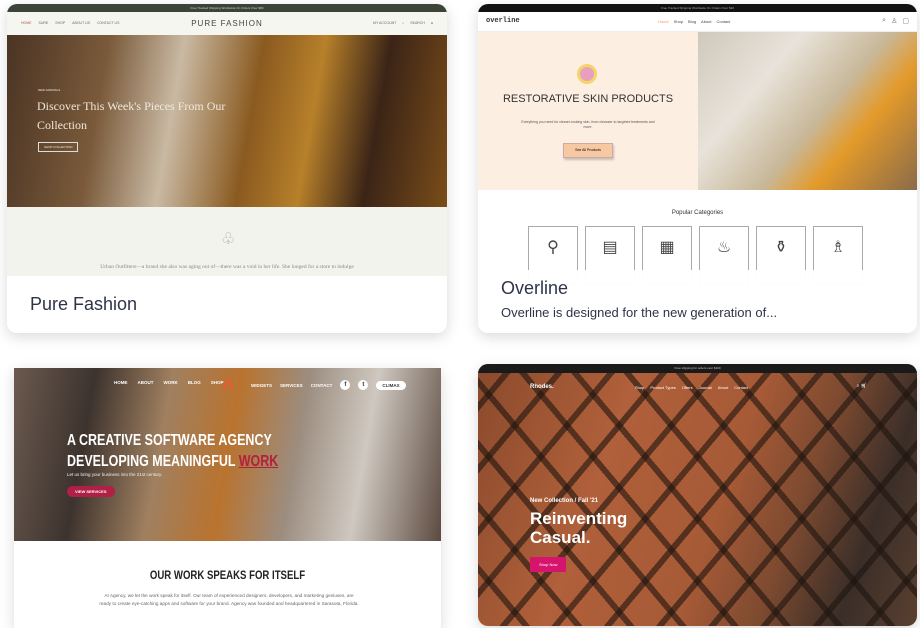  I want to click on categories-title: Popular Categories, so click(697, 213).